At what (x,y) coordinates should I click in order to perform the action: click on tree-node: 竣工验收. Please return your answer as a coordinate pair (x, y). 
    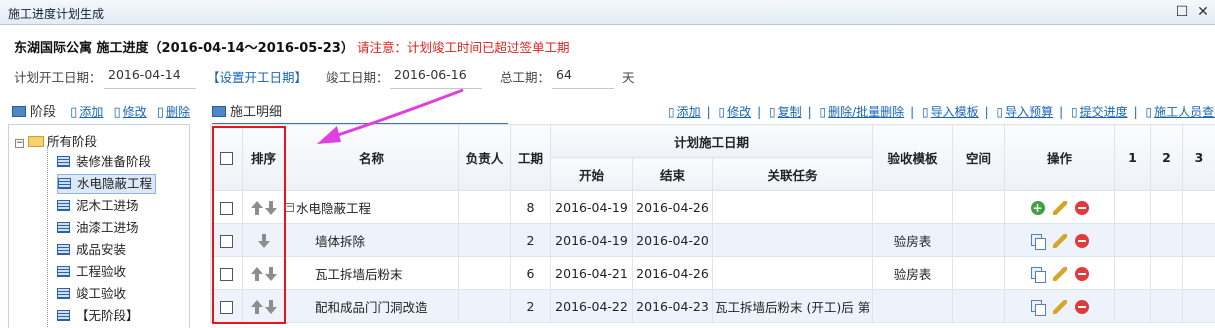
    Looking at the image, I should click on (93, 294).